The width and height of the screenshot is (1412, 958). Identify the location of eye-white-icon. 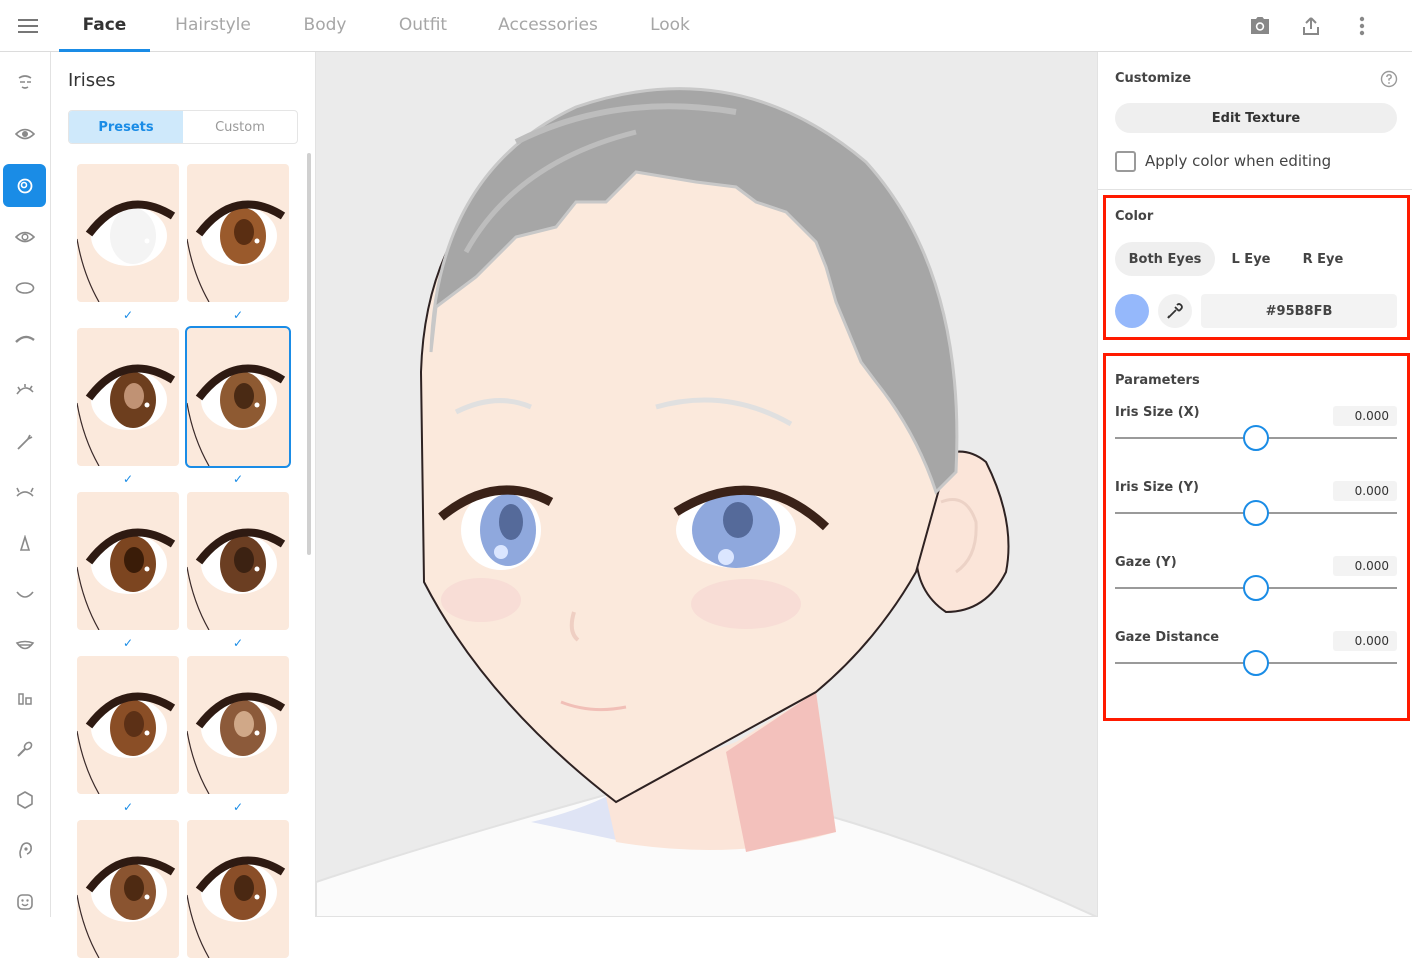
(24, 236).